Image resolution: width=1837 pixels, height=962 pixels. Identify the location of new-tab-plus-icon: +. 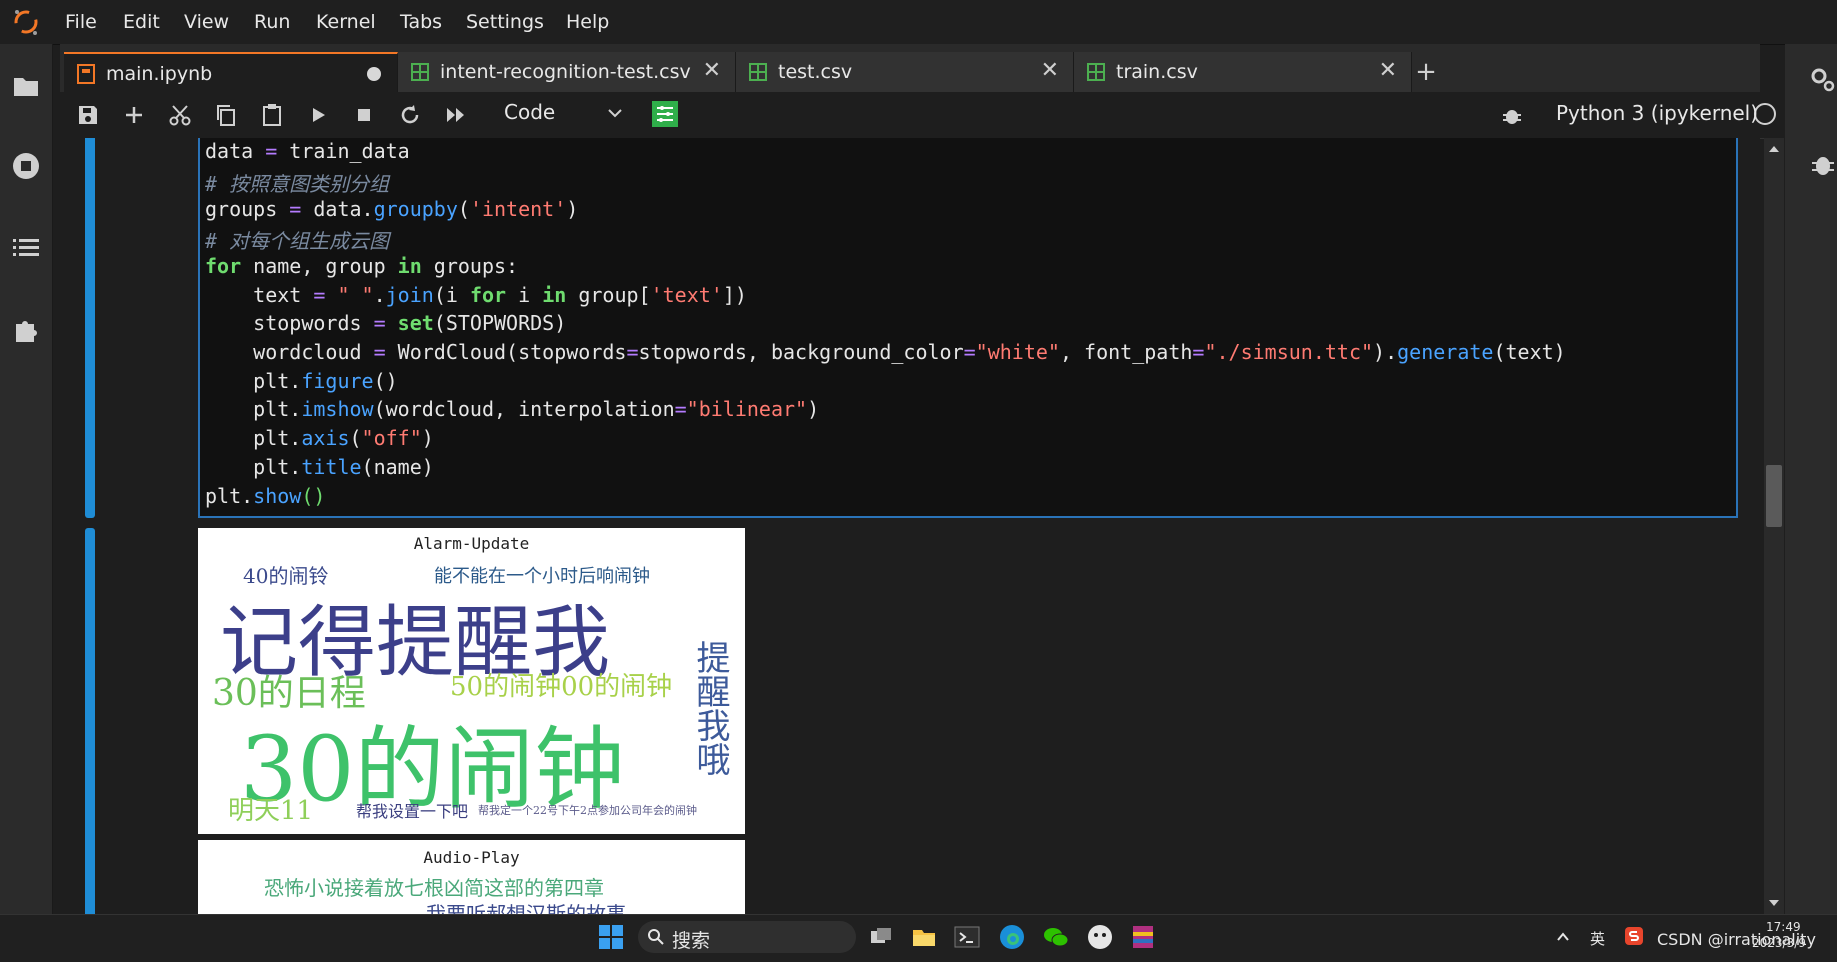
(1426, 72).